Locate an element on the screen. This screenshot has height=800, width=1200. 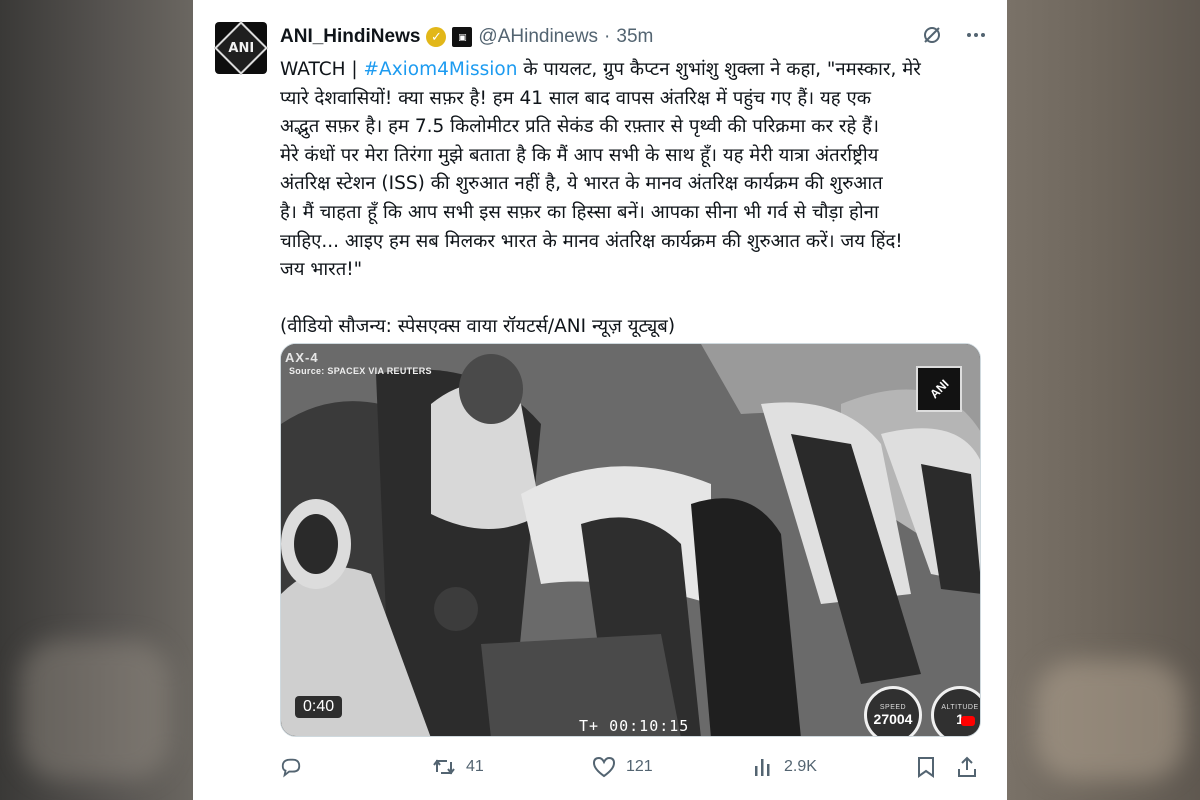
speed-value: 27004 is located at coordinates (893, 718).